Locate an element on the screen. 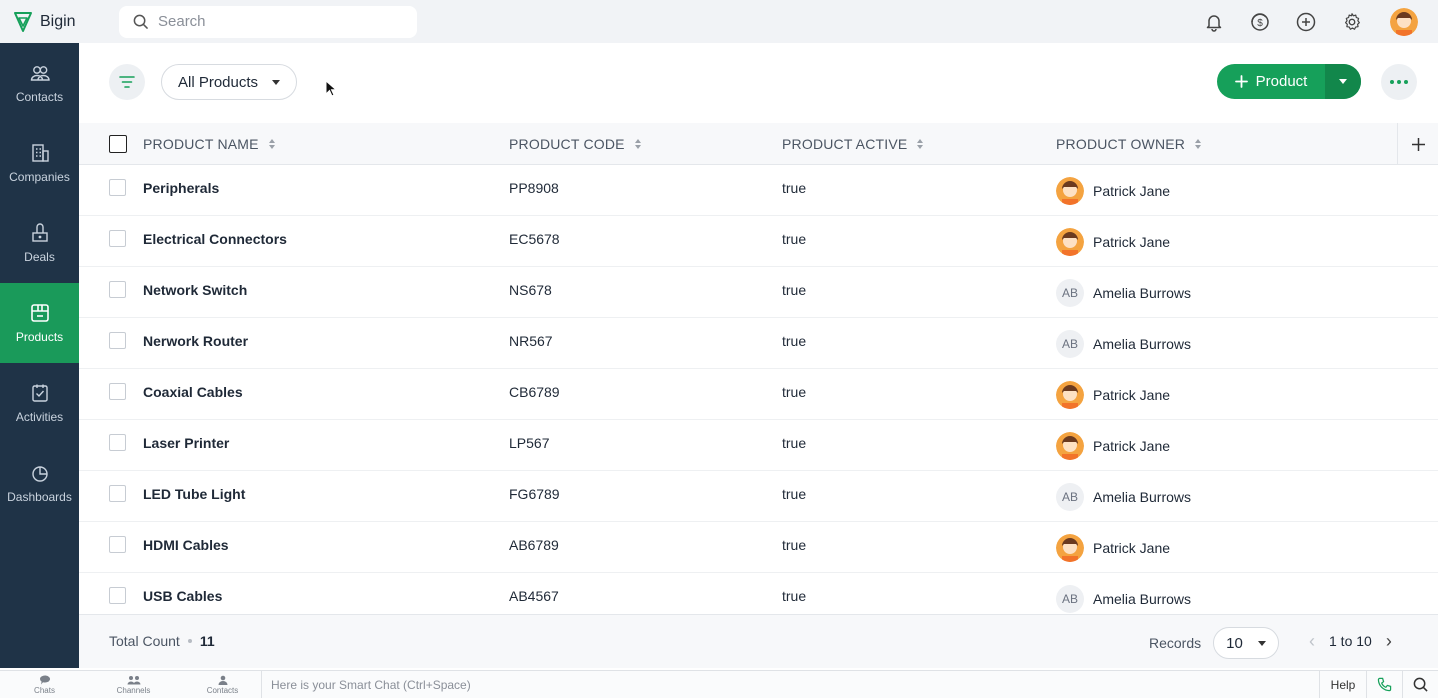  column-header-product-active: PRODUCT ACTIVE is located at coordinates (853, 143).